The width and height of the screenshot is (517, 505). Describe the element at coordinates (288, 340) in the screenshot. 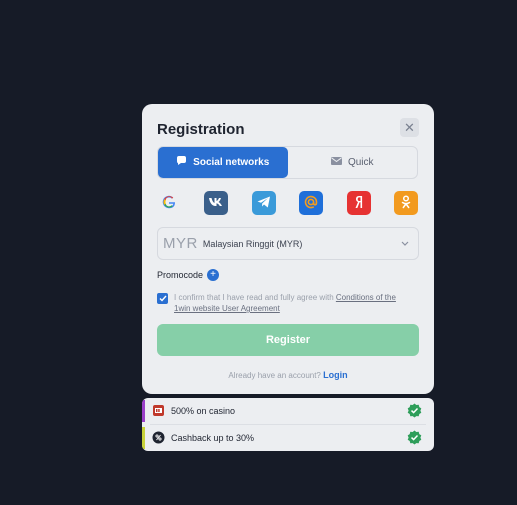

I see `register-button: Register` at that location.